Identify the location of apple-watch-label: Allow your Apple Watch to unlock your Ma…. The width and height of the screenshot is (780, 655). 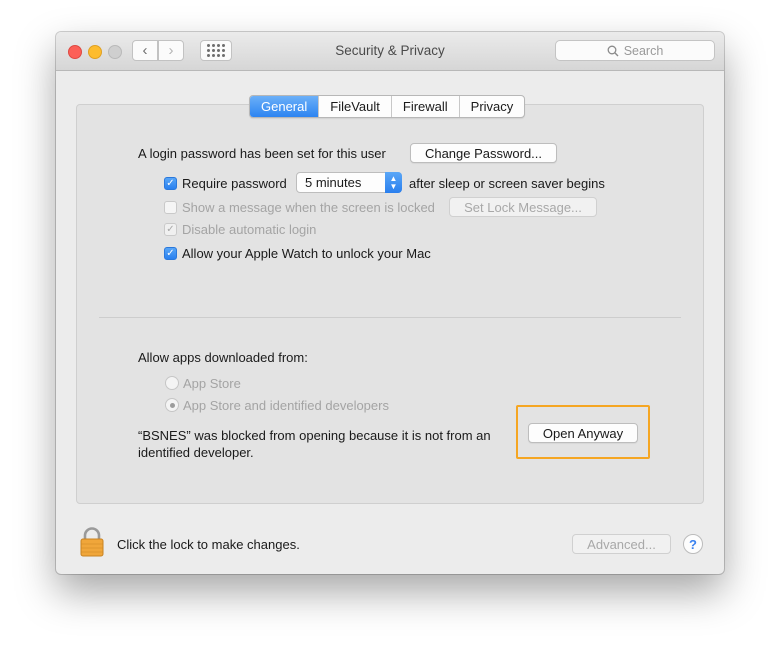
(306, 253).